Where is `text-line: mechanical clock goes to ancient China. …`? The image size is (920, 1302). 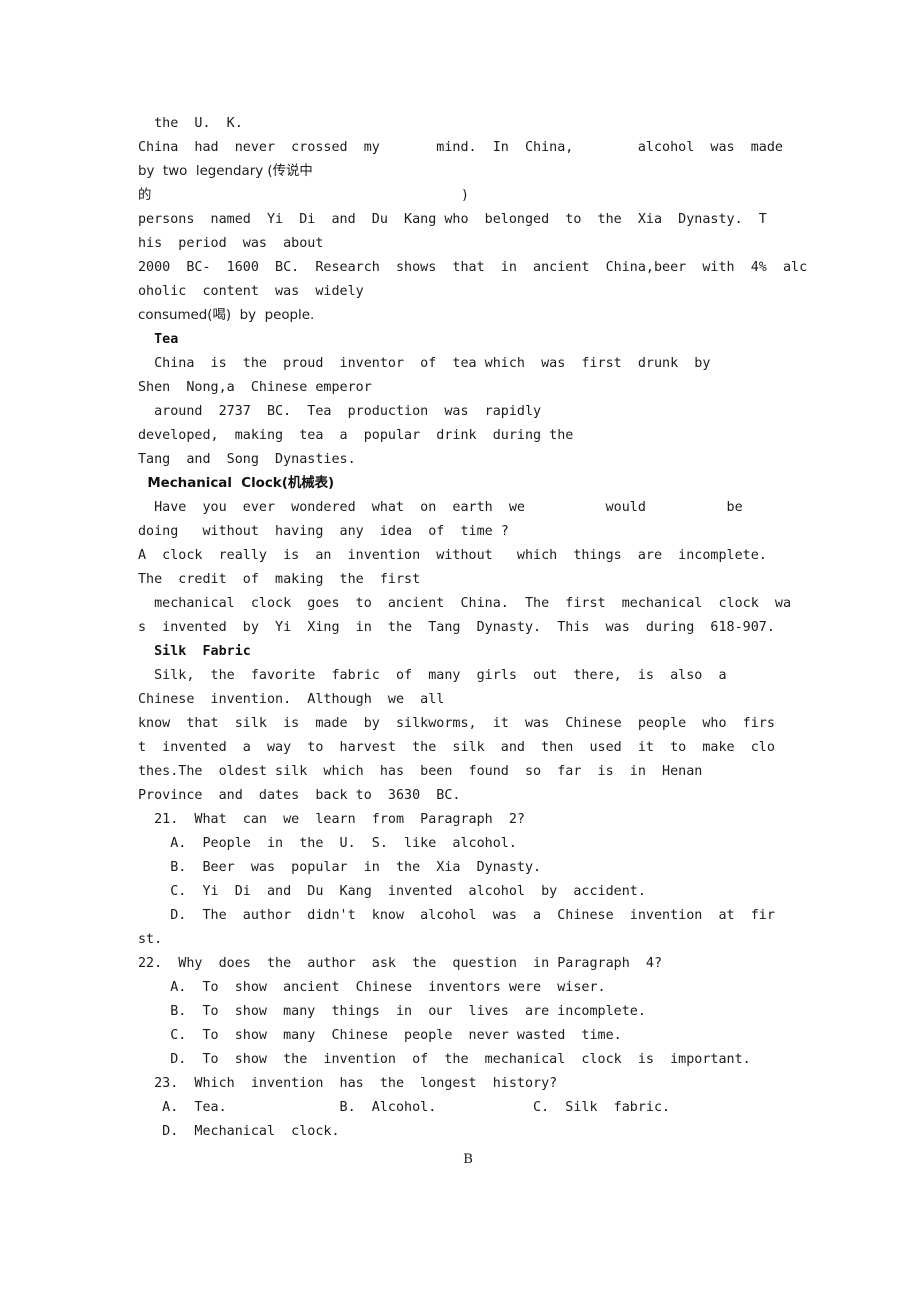
text-line: mechanical clock goes to ancient China. … is located at coordinates (465, 603).